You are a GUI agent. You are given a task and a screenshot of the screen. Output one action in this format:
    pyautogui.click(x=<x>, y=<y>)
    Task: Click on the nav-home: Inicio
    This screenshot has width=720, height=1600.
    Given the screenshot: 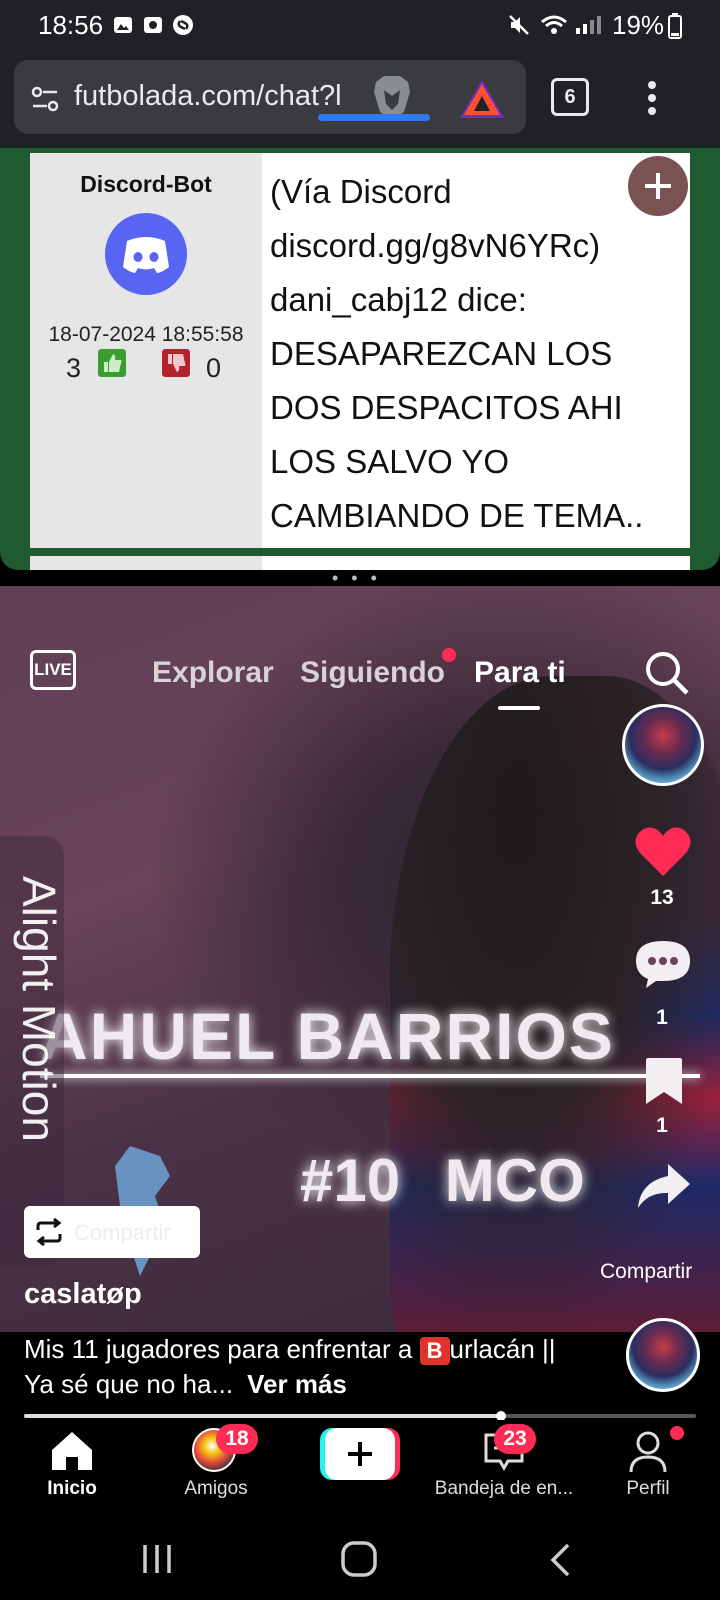 What is the action you would take?
    pyautogui.click(x=72, y=1470)
    